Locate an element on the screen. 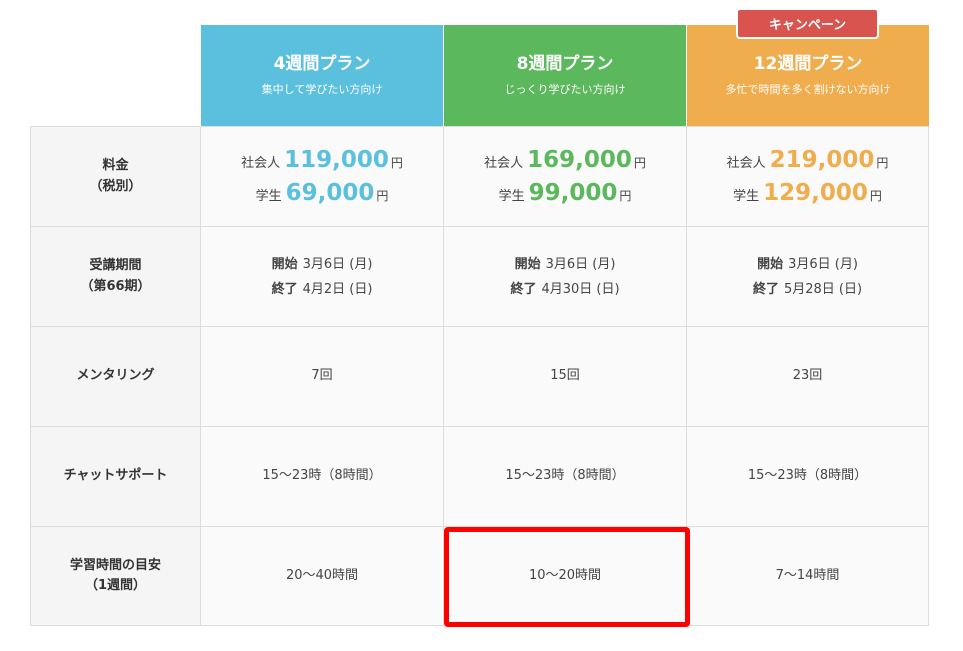  row-label-line: 学習時間の目安 is located at coordinates (115, 565).